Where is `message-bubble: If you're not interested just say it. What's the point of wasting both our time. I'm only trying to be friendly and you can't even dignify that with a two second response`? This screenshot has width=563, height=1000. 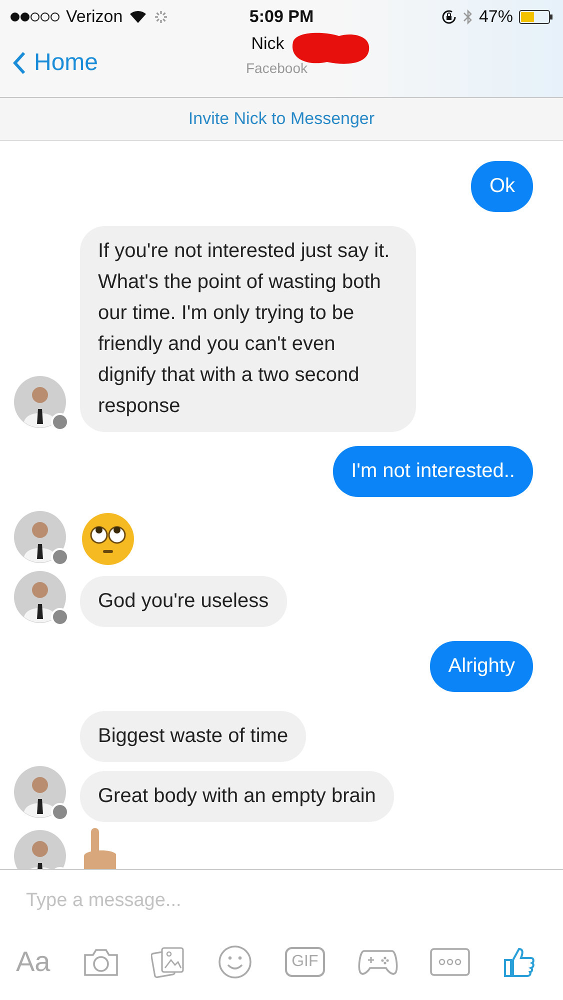
message-bubble: If you're not interested just say it. What's the point of wasting both our time. I'm only trying to be friendly and you can't even dignify that with a two second response is located at coordinates (248, 329).